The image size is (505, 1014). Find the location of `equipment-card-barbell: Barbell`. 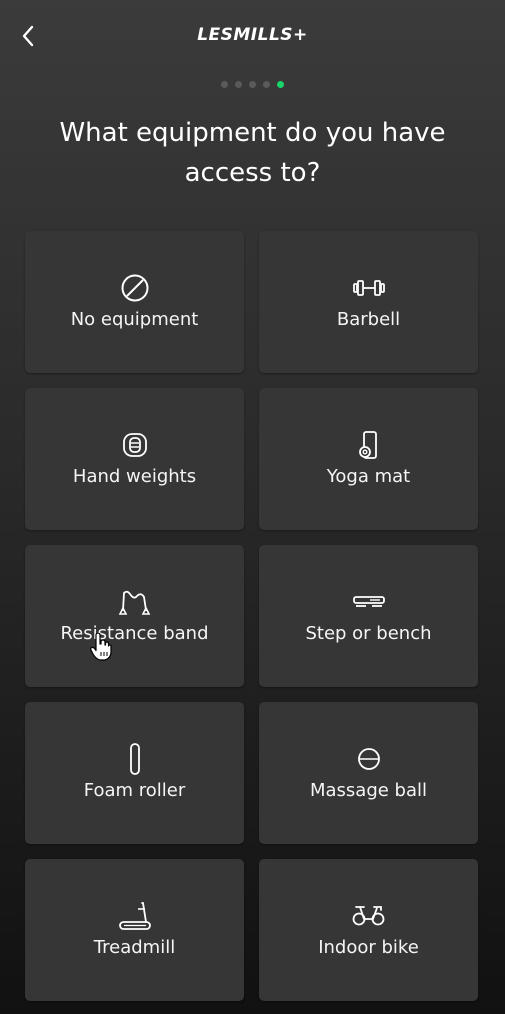

equipment-card-barbell: Barbell is located at coordinates (368, 302).